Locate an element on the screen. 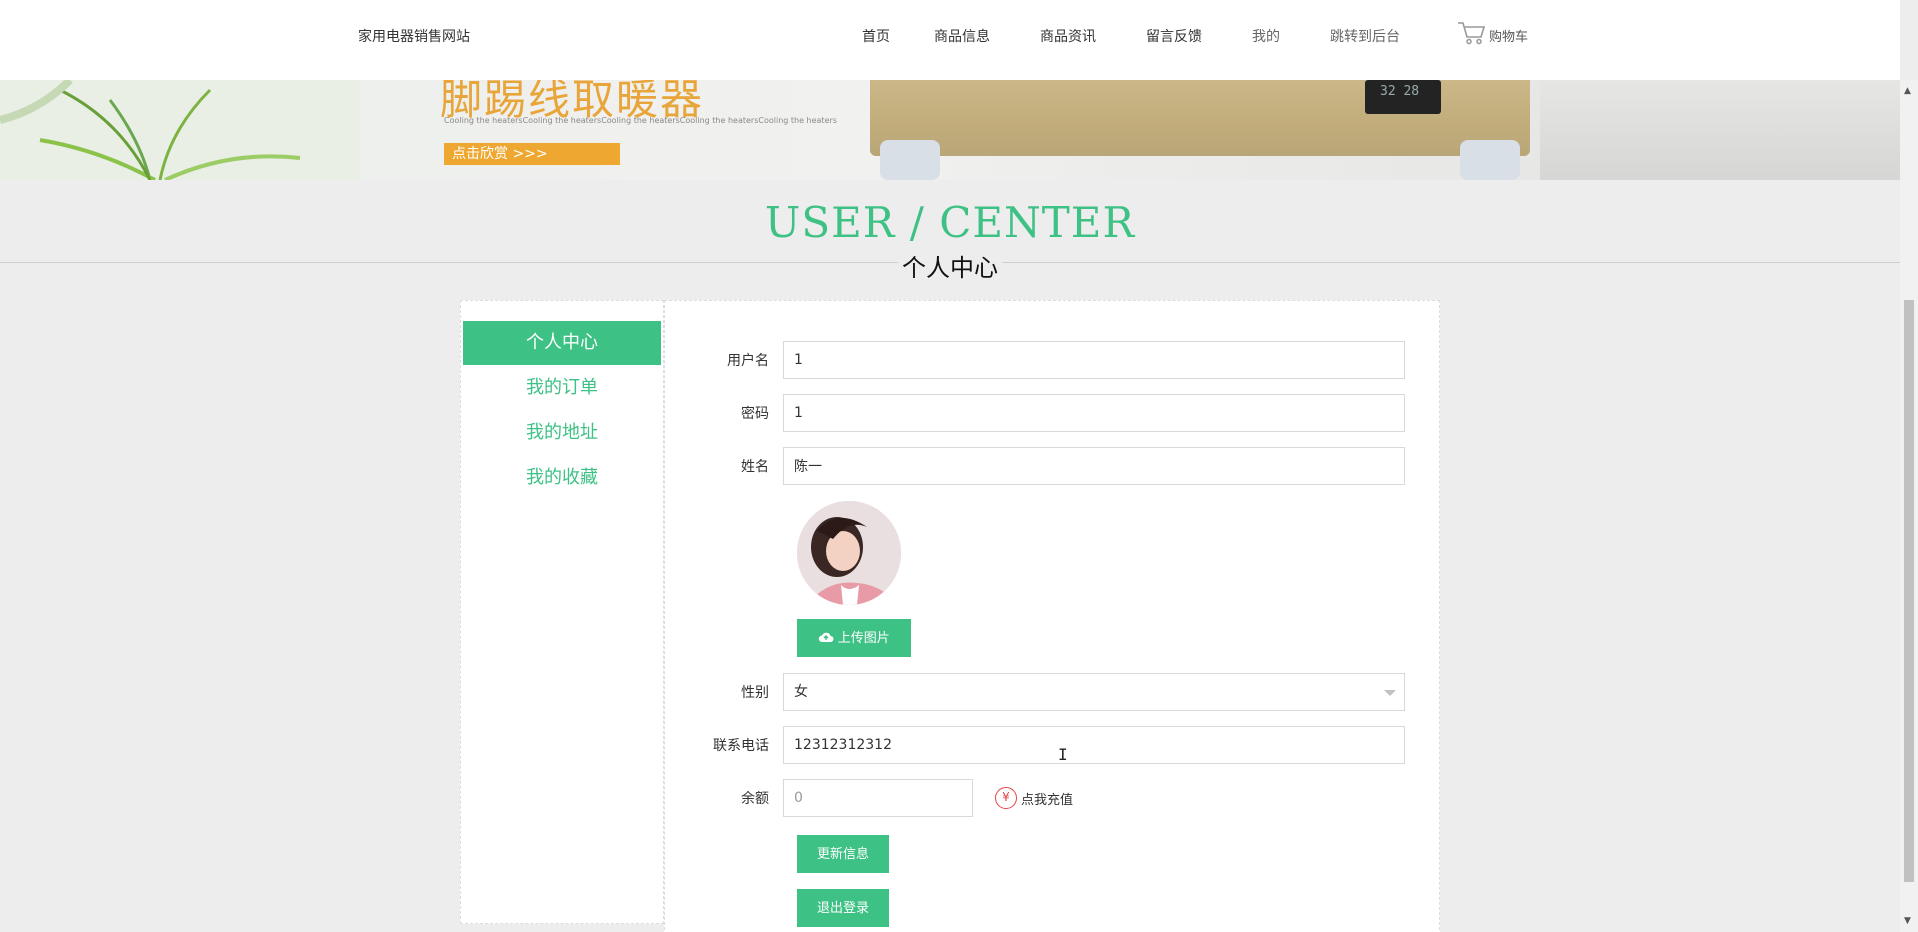  nav-feedback: 留言反馈 is located at coordinates (1174, 36).